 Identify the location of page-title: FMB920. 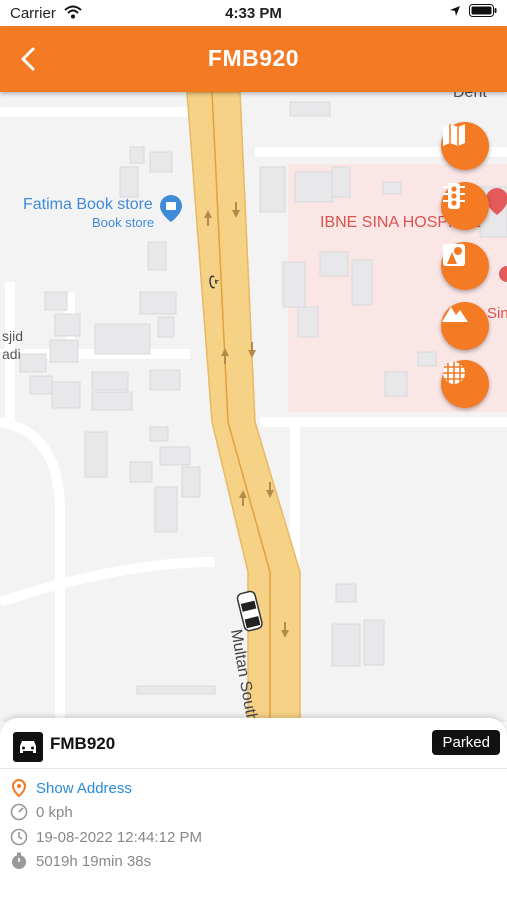
(253, 58).